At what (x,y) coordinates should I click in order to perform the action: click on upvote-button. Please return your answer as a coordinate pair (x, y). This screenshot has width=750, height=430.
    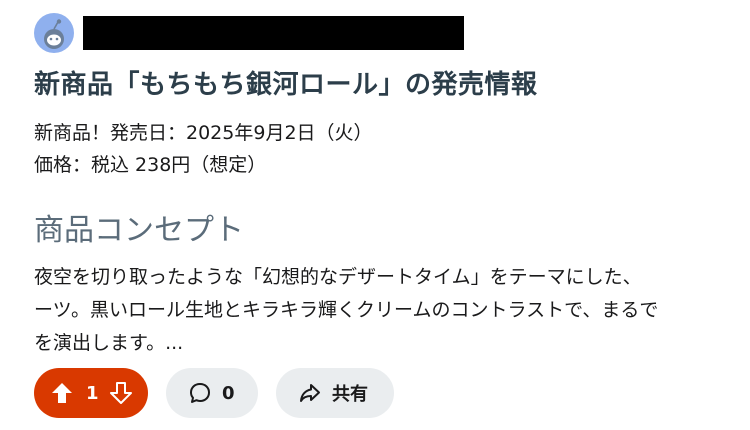
    Looking at the image, I should click on (62, 393).